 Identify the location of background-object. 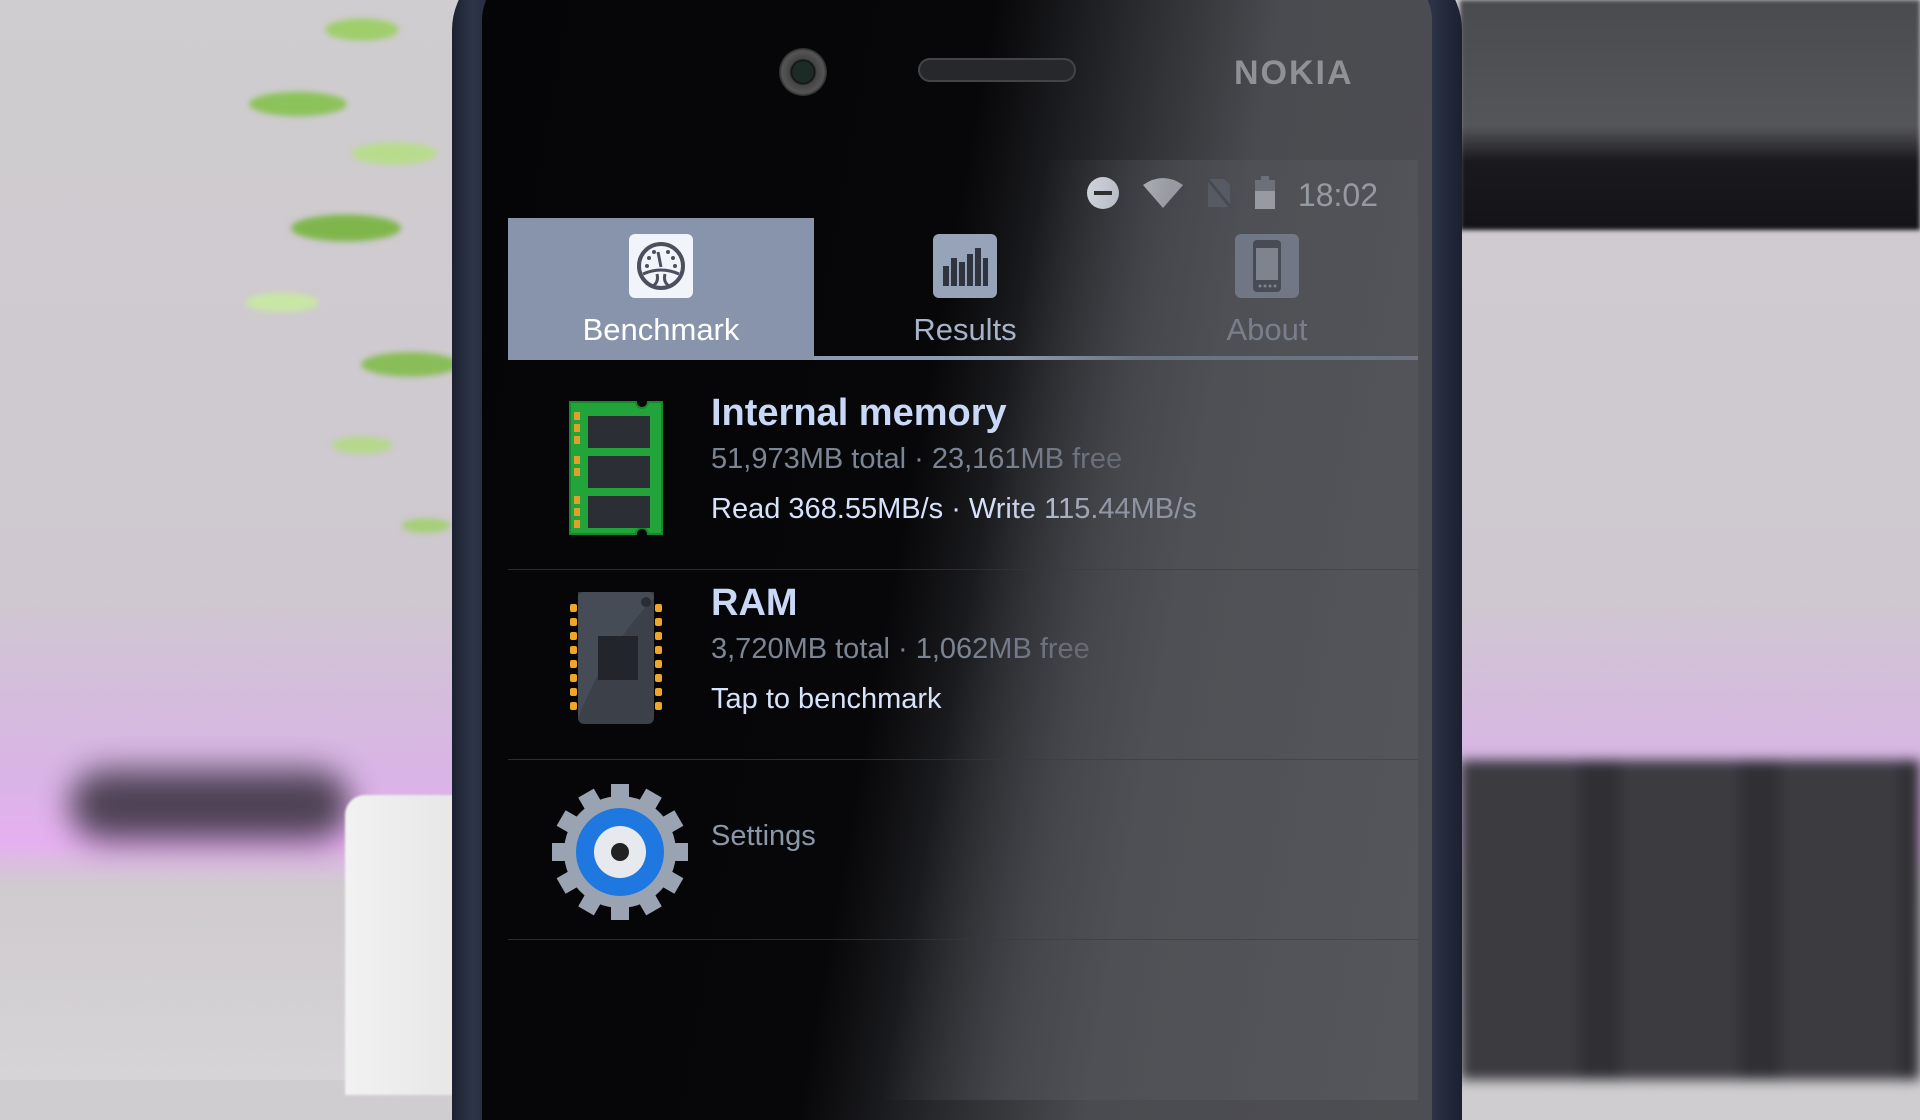
(210, 805).